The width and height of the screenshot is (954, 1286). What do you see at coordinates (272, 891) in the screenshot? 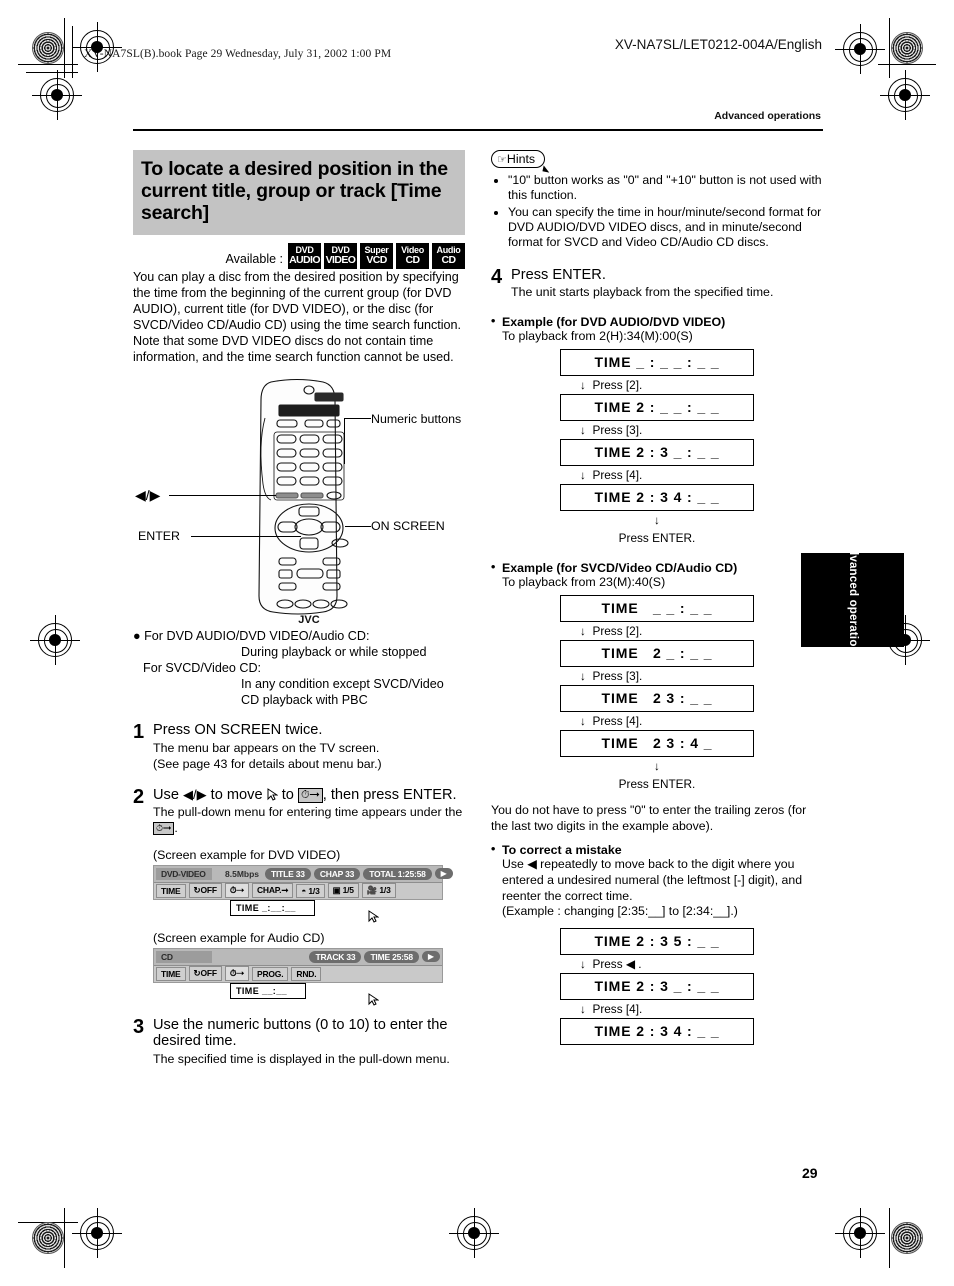
I see `osd-chapter-button: CHAP.➞` at bounding box center [272, 891].